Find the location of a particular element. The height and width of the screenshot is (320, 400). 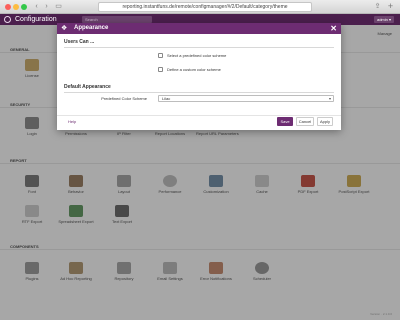

help-link: Help is located at coordinates (72, 122).